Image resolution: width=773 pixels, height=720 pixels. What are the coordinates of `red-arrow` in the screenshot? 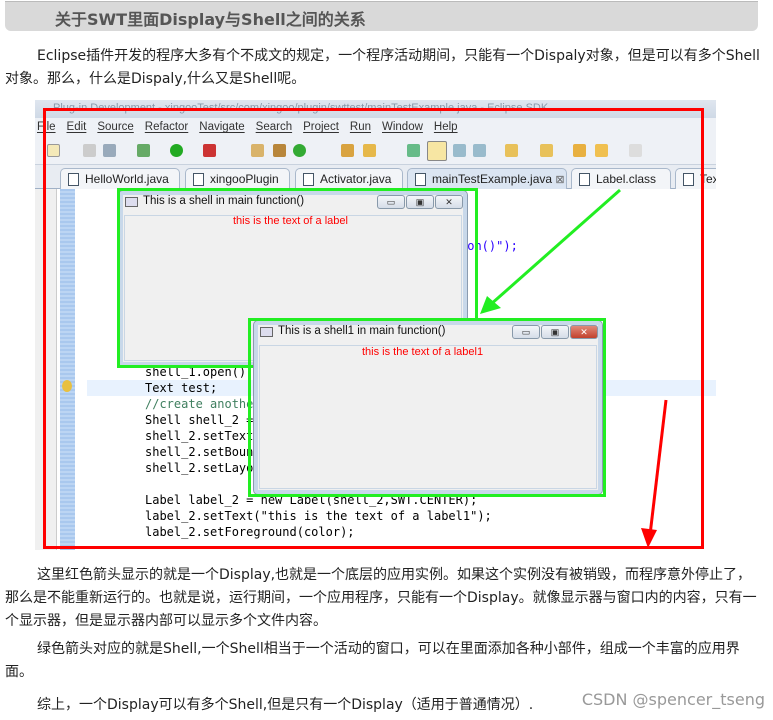 It's located at (658, 467).